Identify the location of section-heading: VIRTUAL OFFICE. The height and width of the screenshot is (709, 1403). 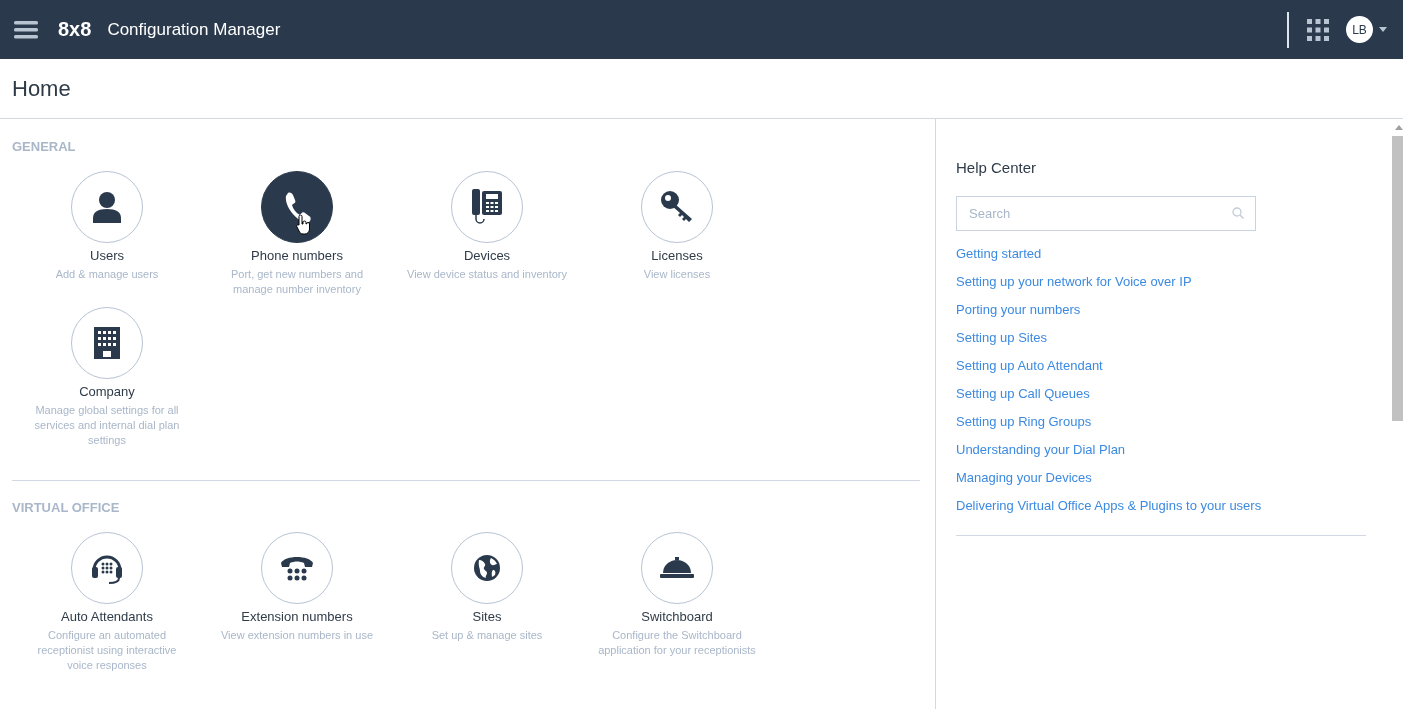
(66, 507).